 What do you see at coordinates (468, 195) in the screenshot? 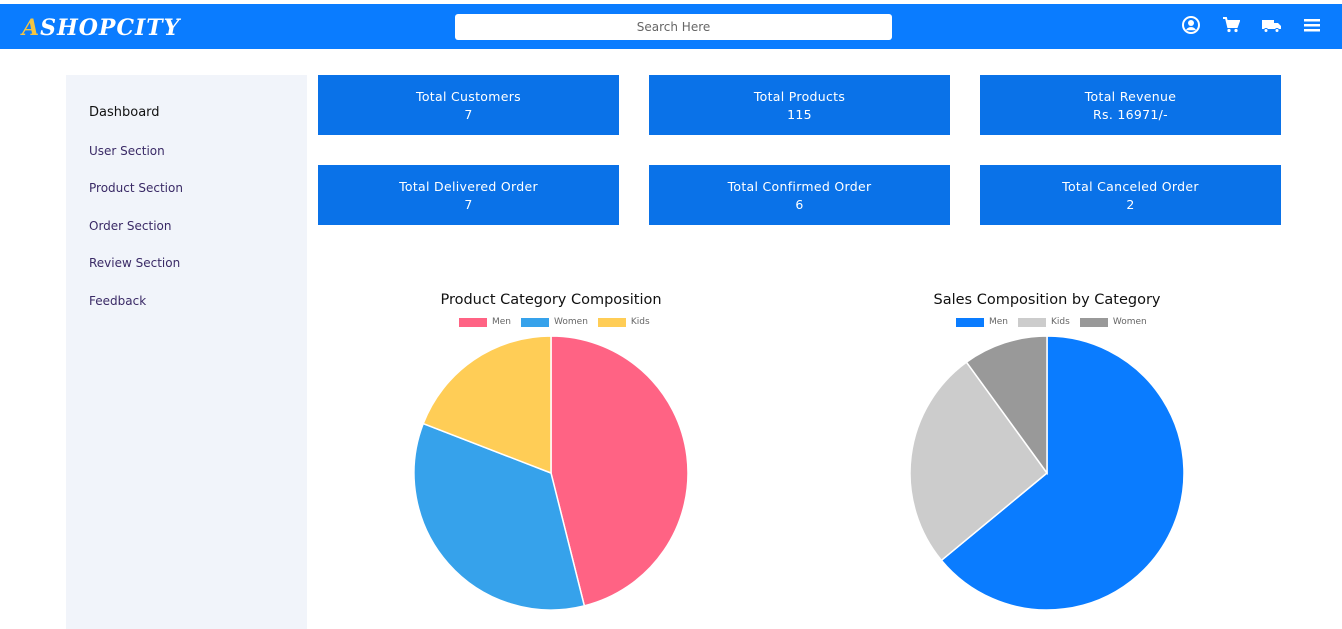
I see `stat-card-total-delivered-order: Total Delivered Order 7` at bounding box center [468, 195].